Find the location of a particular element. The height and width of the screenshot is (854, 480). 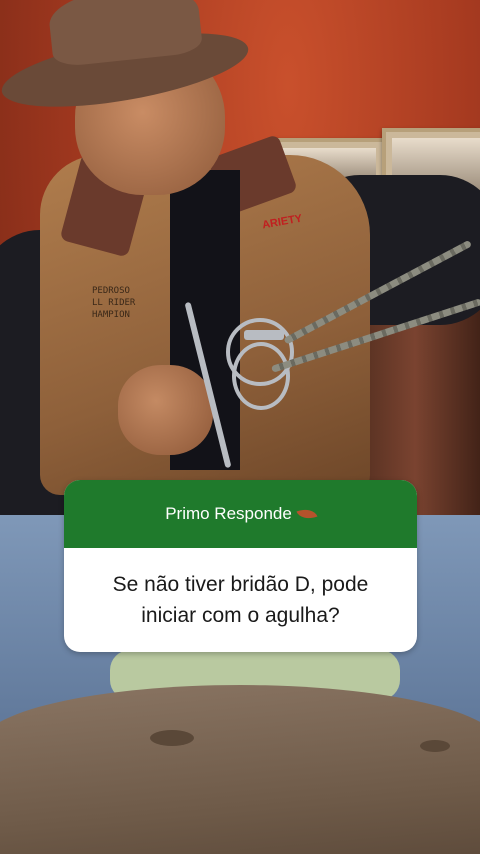

card-title: Primo Responde is located at coordinates (228, 513).